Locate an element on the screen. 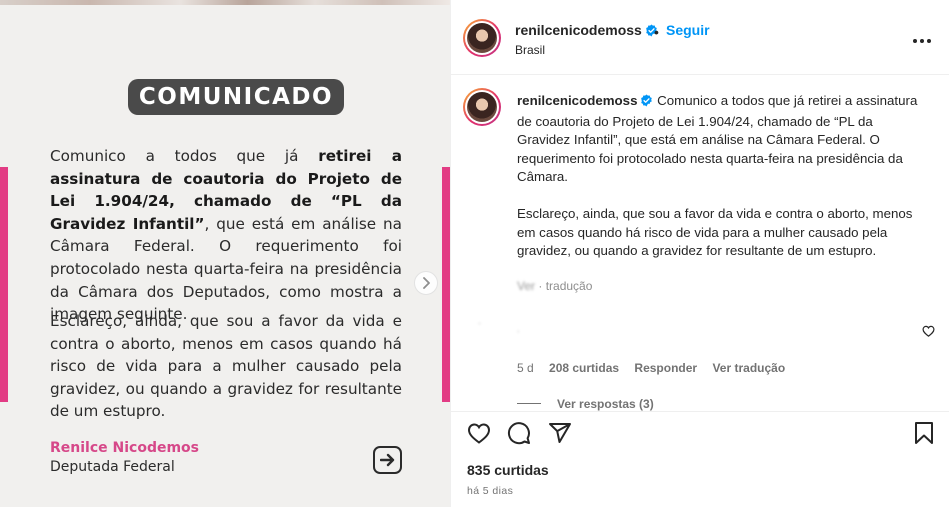  comment-like-icon is located at coordinates (928, 333).